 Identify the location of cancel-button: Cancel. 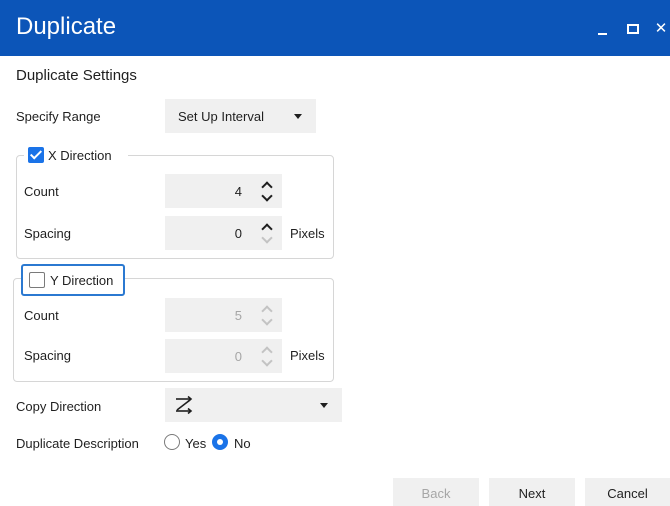
(627, 492).